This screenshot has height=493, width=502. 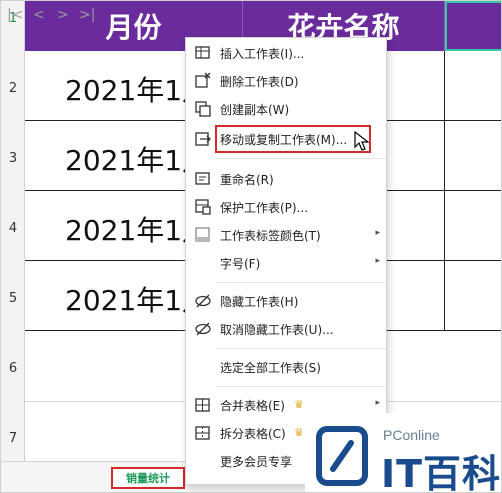 What do you see at coordinates (252, 406) in the screenshot?
I see `menu-item-label: 合并表格(E)` at bounding box center [252, 406].